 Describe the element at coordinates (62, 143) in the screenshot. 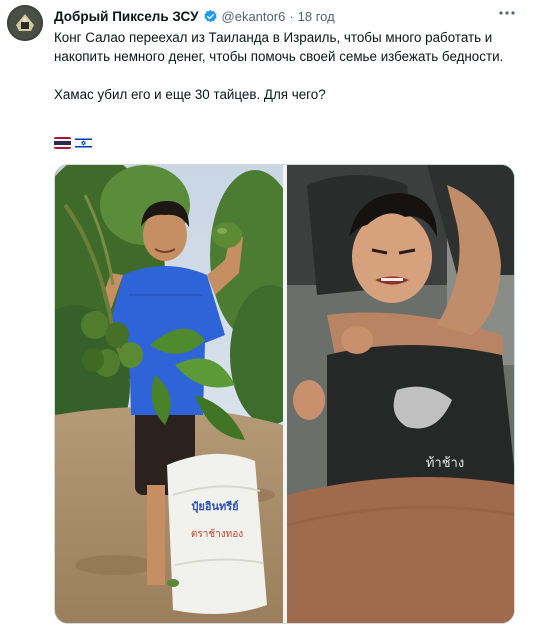

I see `thailand-flag-icon` at that location.